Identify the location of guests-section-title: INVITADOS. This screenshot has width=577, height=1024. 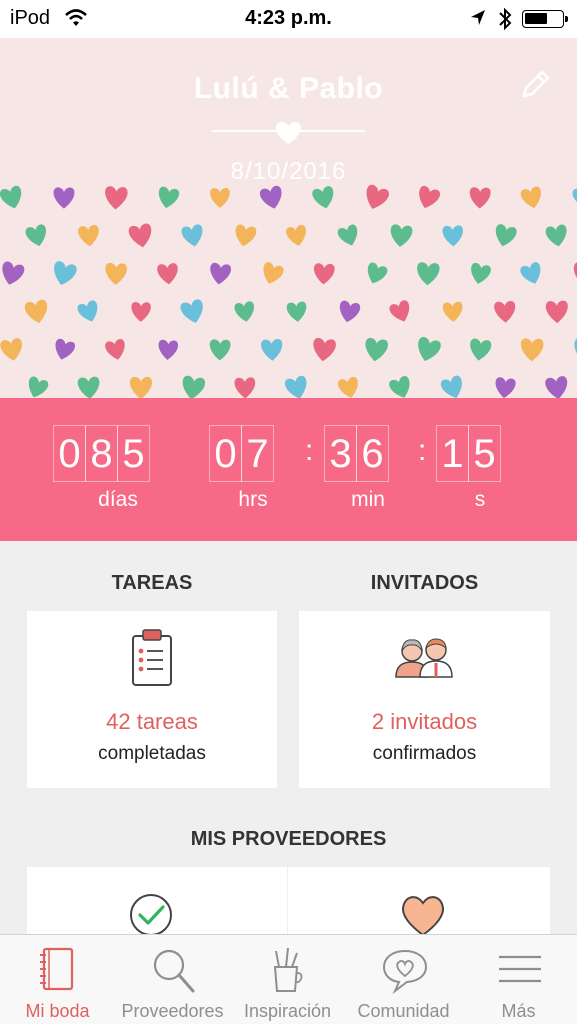
(424, 583).